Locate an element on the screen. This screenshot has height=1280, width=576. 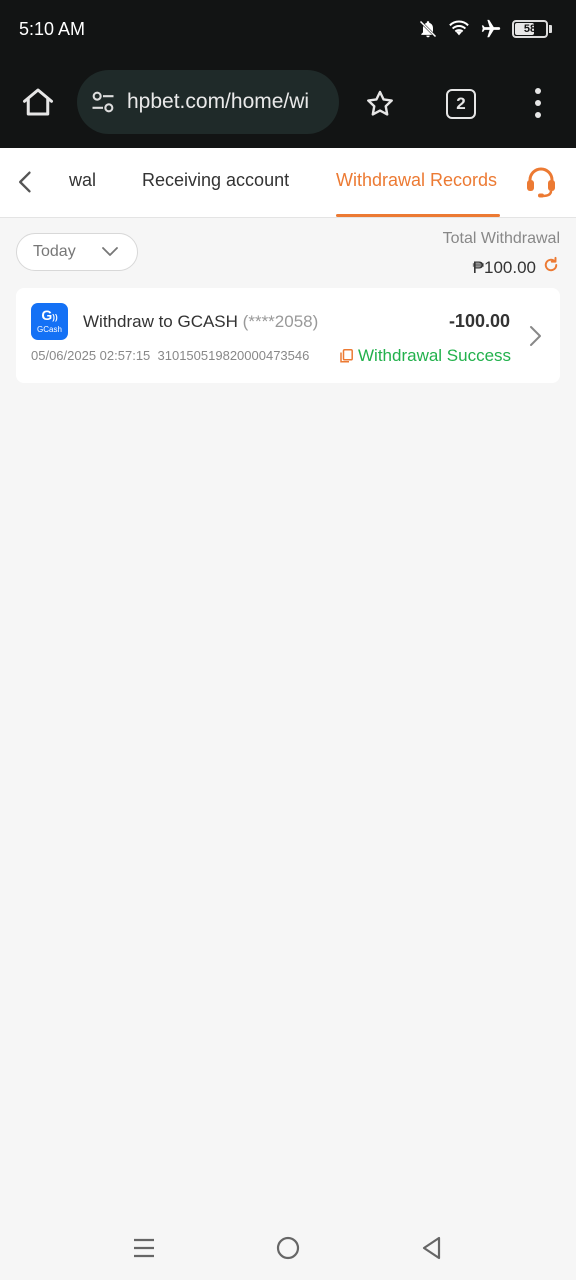
notifications-off-icon is located at coordinates (428, 29).